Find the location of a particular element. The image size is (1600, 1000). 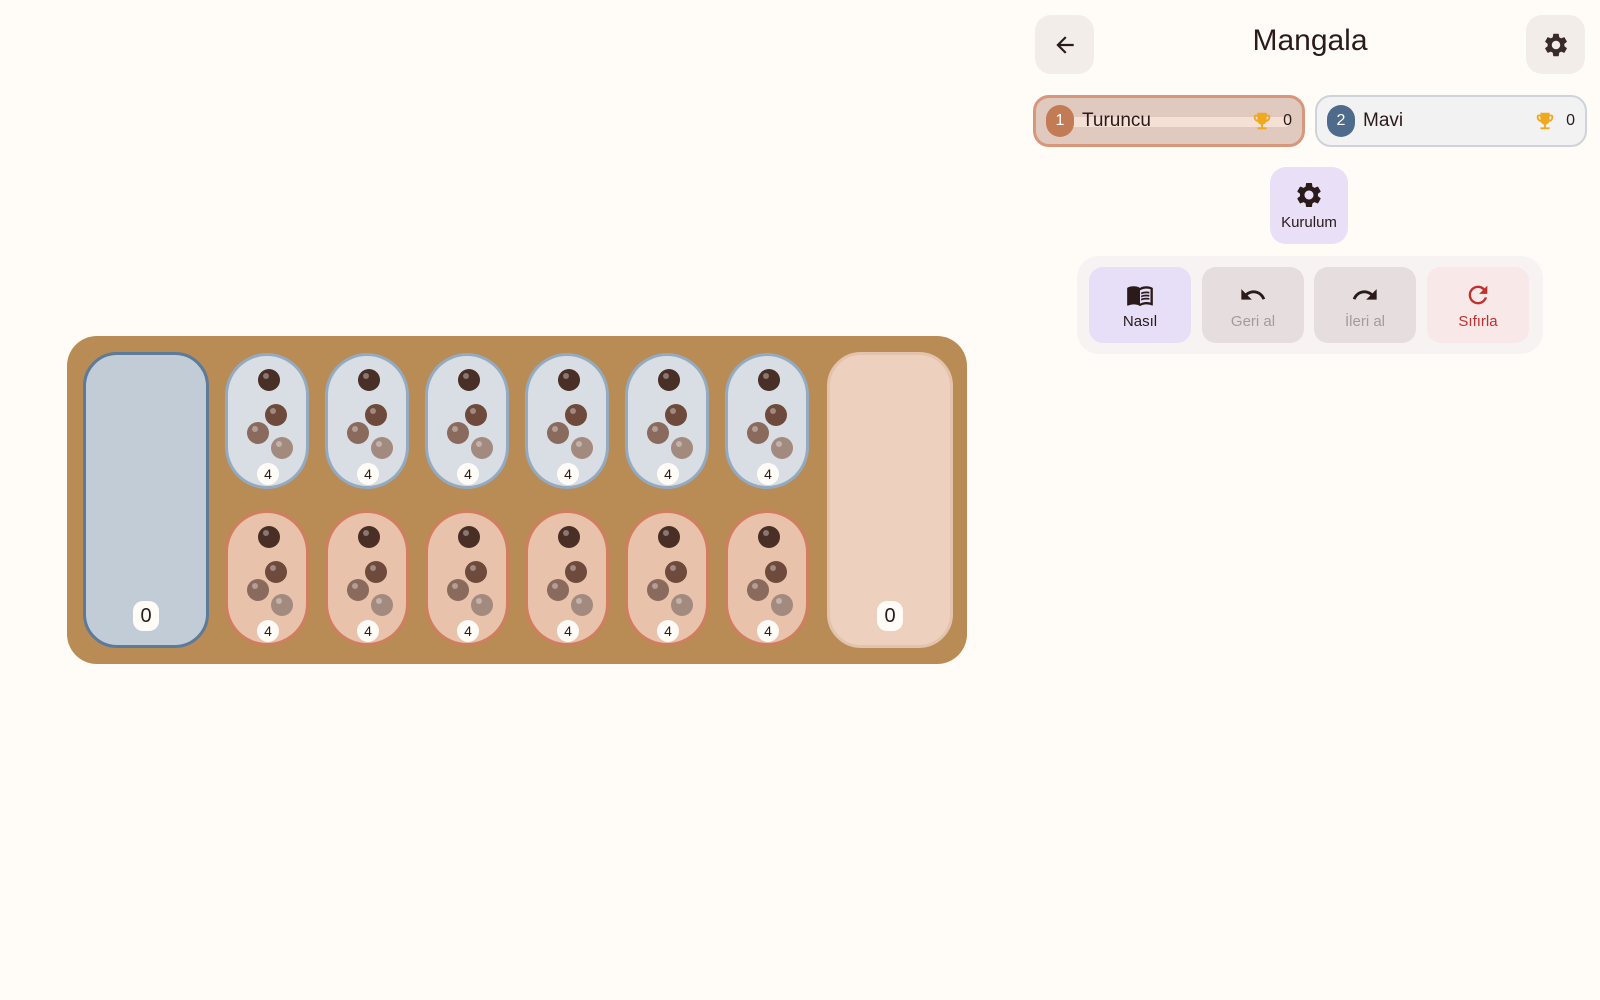

back-button is located at coordinates (1064, 44).